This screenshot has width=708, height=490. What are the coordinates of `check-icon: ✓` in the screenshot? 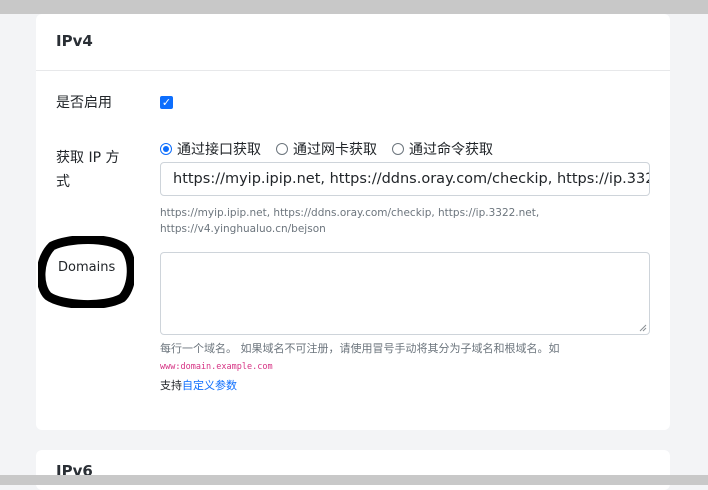 It's located at (166, 102).